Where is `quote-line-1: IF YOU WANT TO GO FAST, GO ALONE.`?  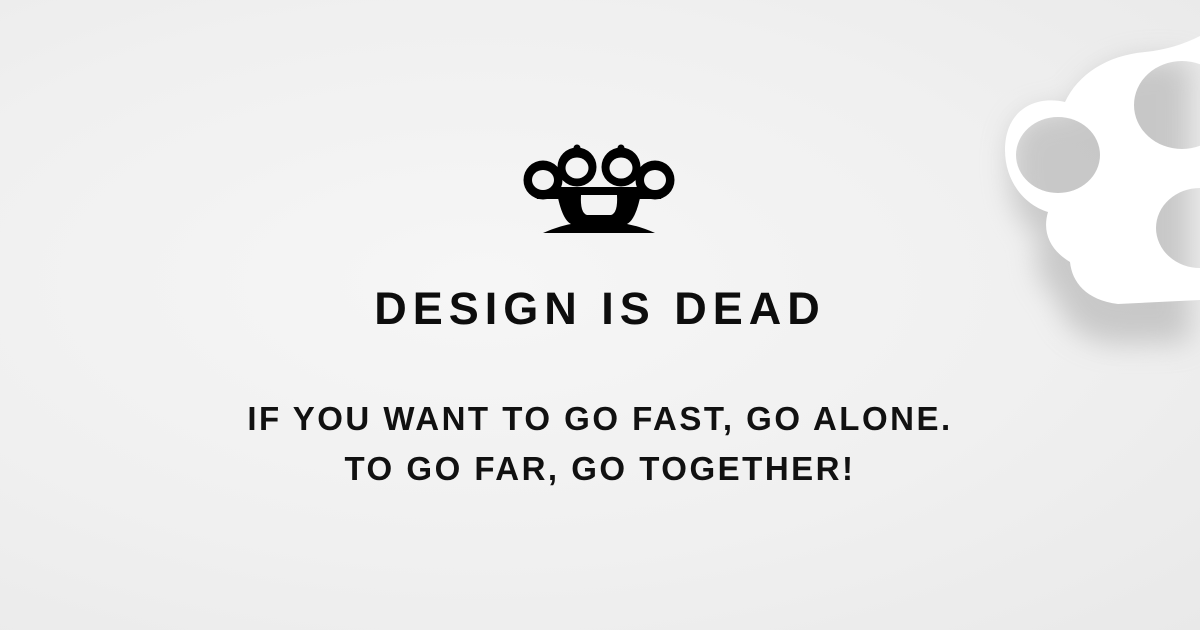 quote-line-1: IF YOU WANT TO GO FAST, GO ALONE. is located at coordinates (600, 418).